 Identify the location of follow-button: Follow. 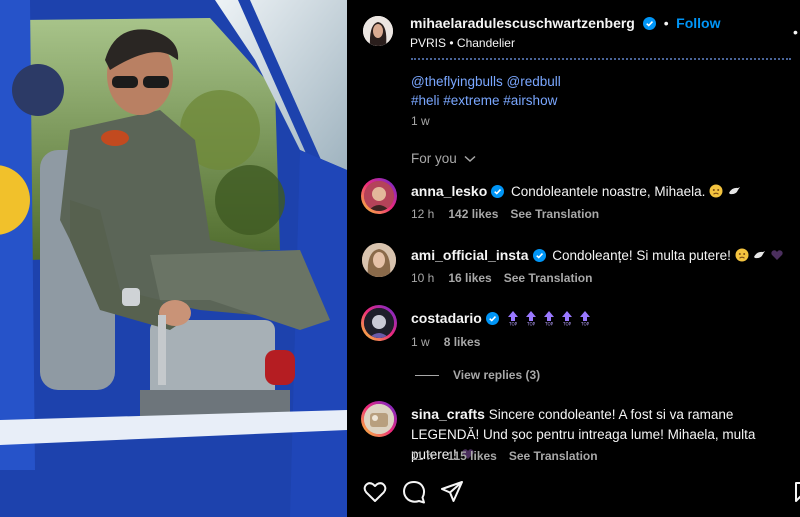
(698, 23).